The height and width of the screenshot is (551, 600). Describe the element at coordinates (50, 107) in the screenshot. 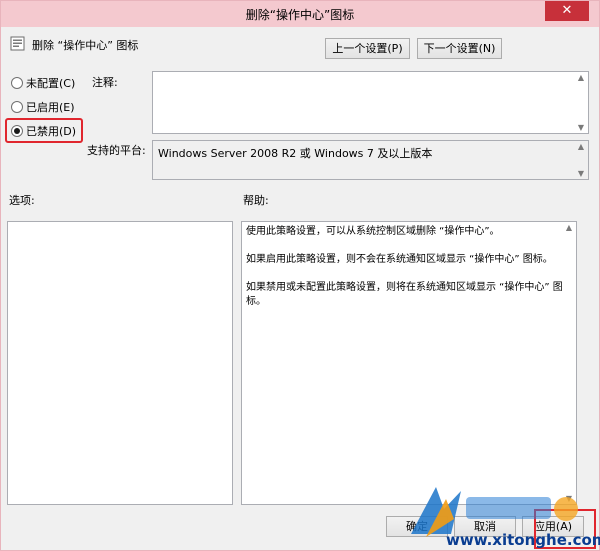

I see `radio-enabled-label: 已启用(E)` at that location.